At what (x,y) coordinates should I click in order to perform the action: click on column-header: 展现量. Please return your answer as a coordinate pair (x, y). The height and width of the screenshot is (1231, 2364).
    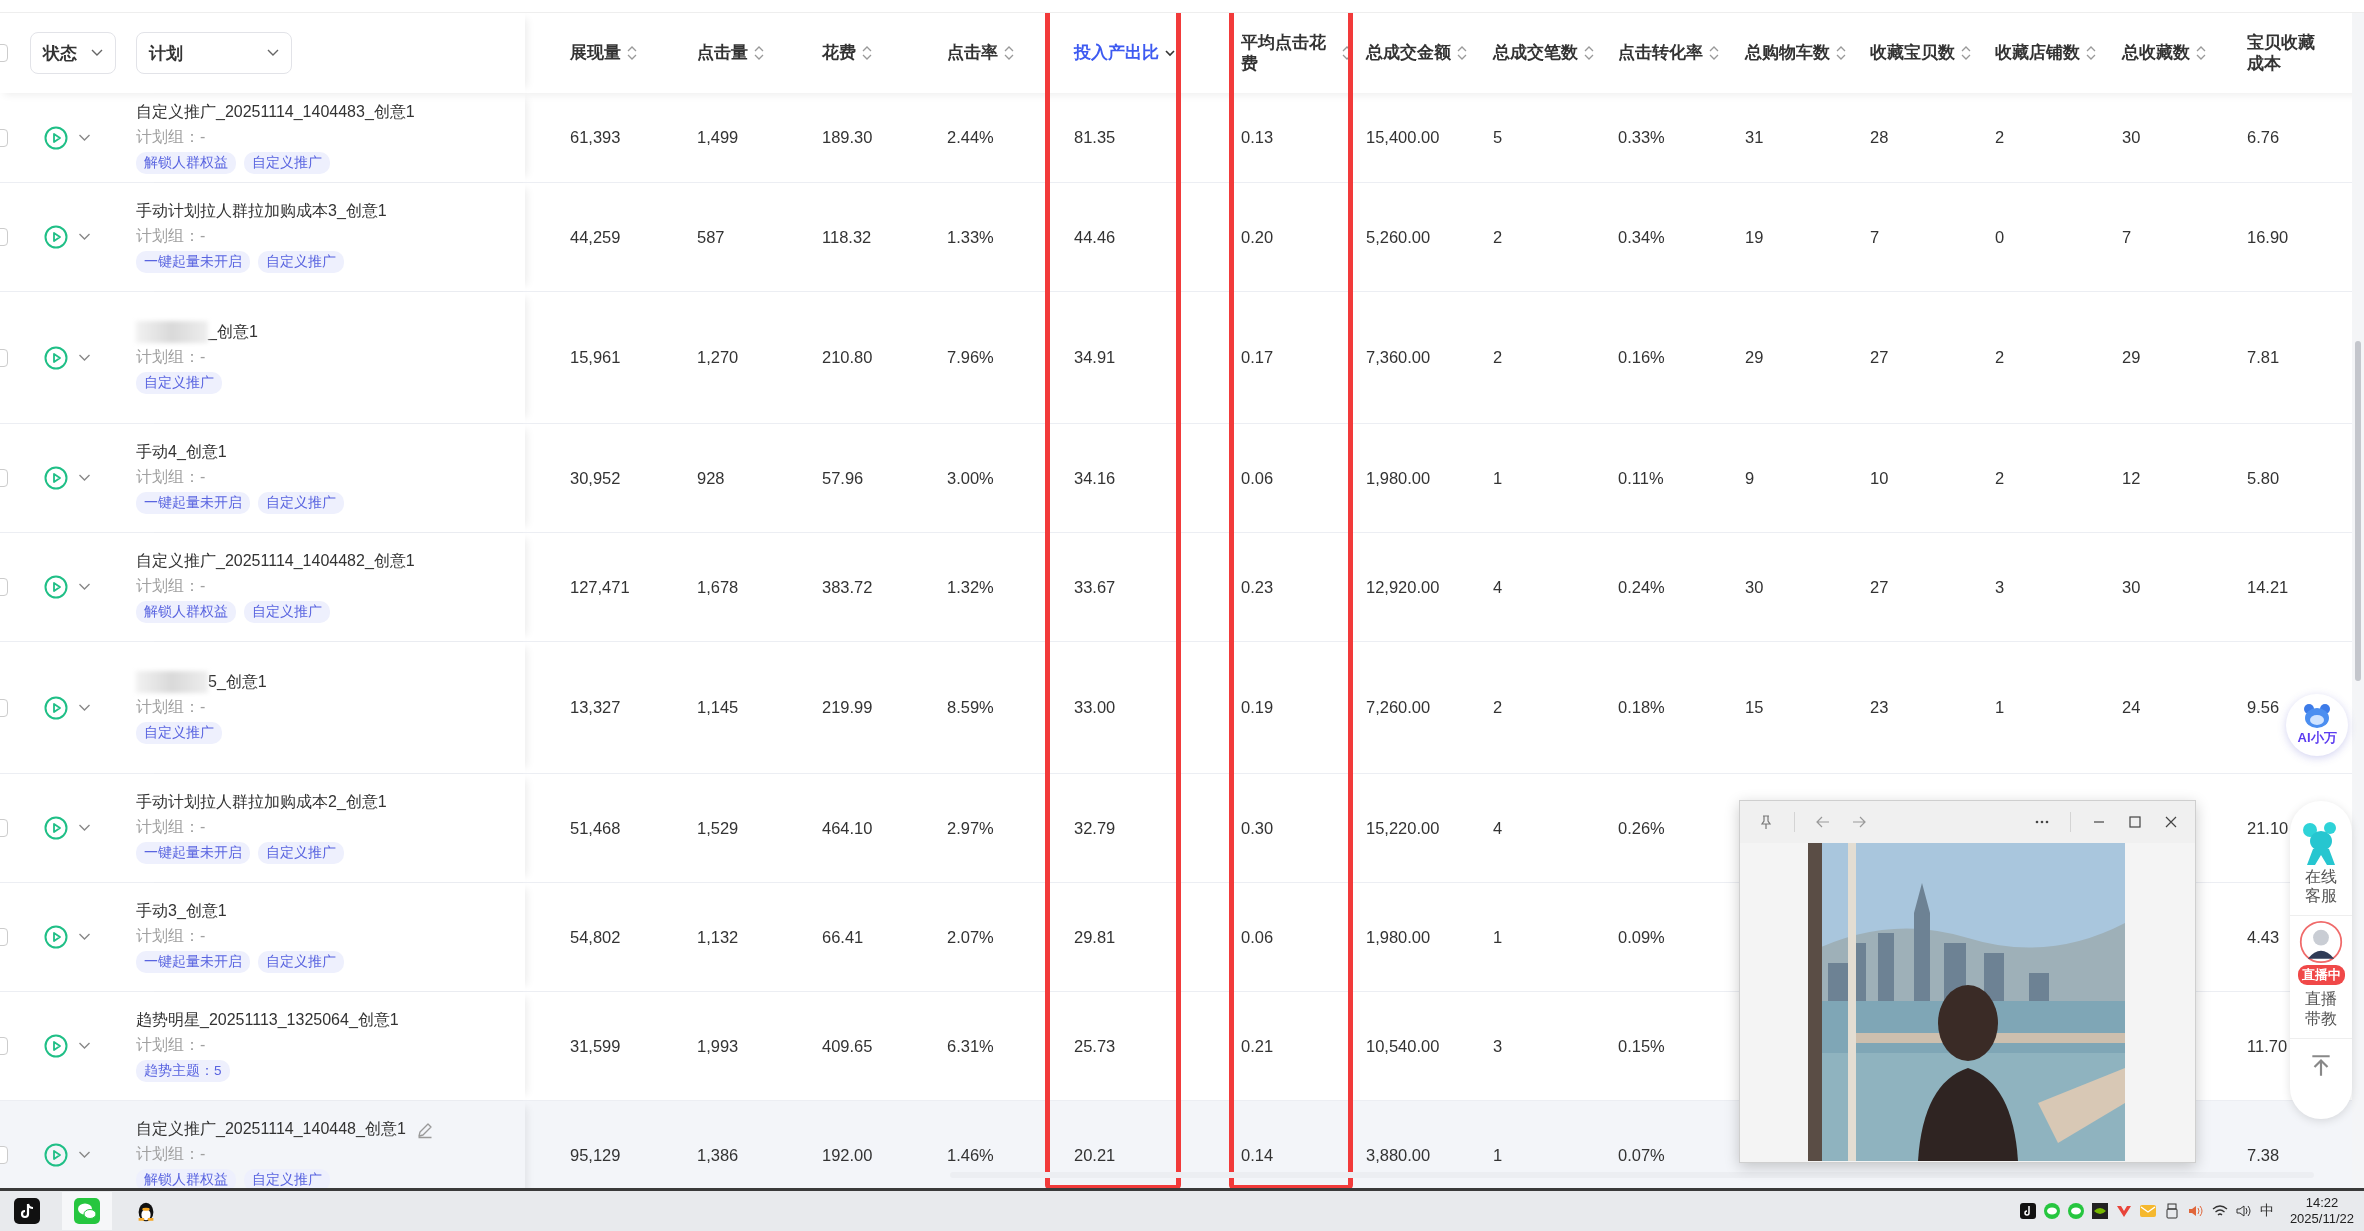
    Looking at the image, I should click on (595, 53).